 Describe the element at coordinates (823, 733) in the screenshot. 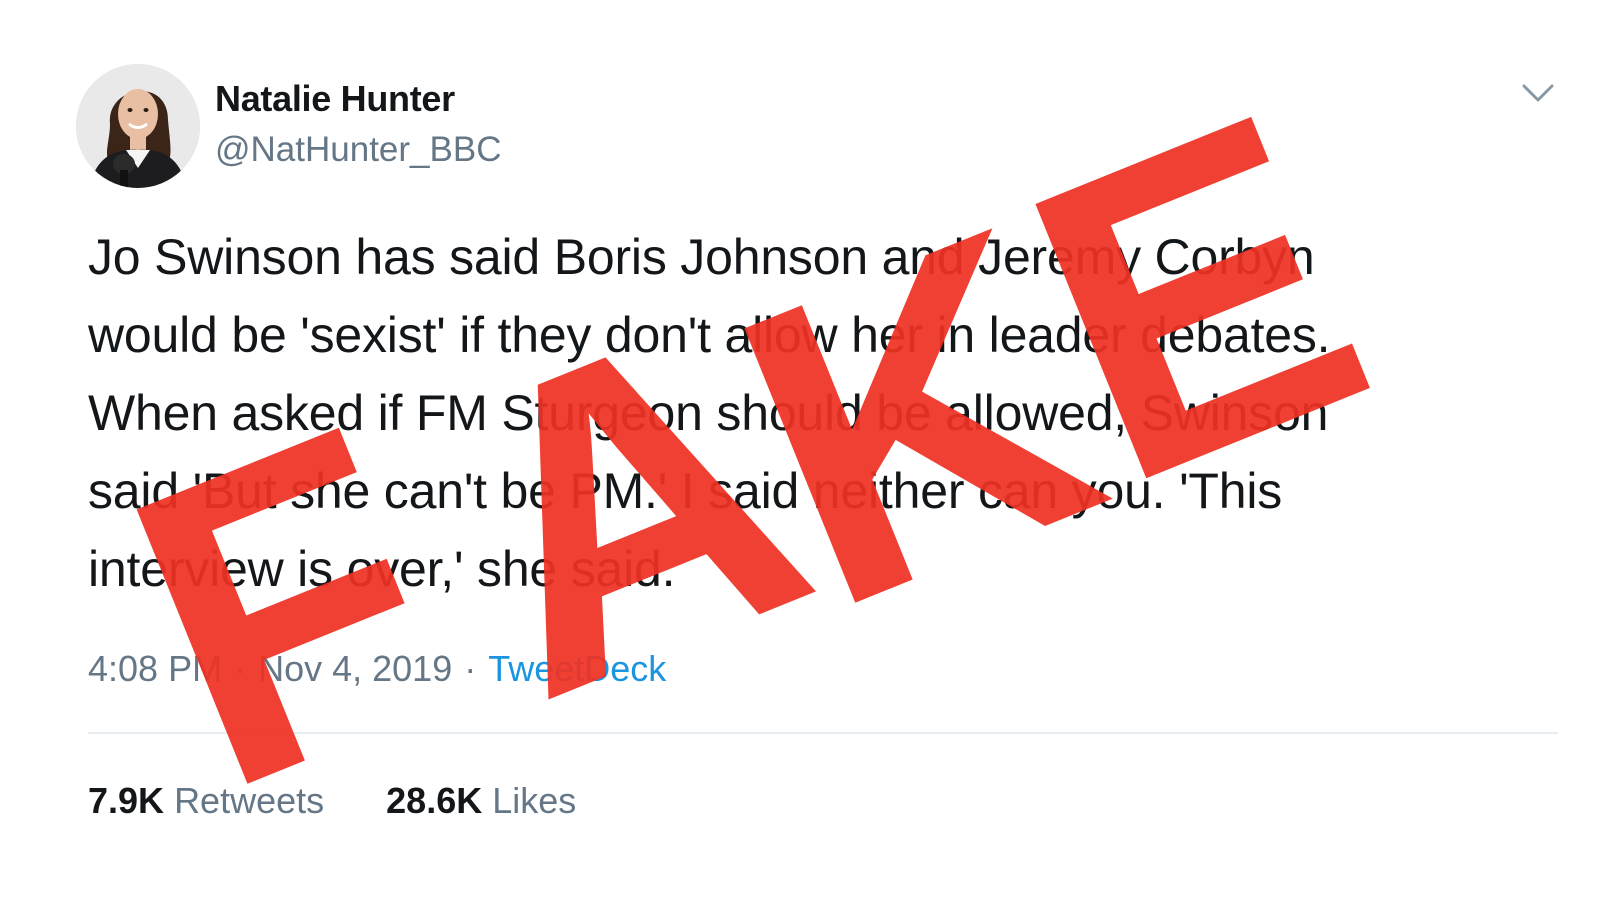

I see `divider` at that location.